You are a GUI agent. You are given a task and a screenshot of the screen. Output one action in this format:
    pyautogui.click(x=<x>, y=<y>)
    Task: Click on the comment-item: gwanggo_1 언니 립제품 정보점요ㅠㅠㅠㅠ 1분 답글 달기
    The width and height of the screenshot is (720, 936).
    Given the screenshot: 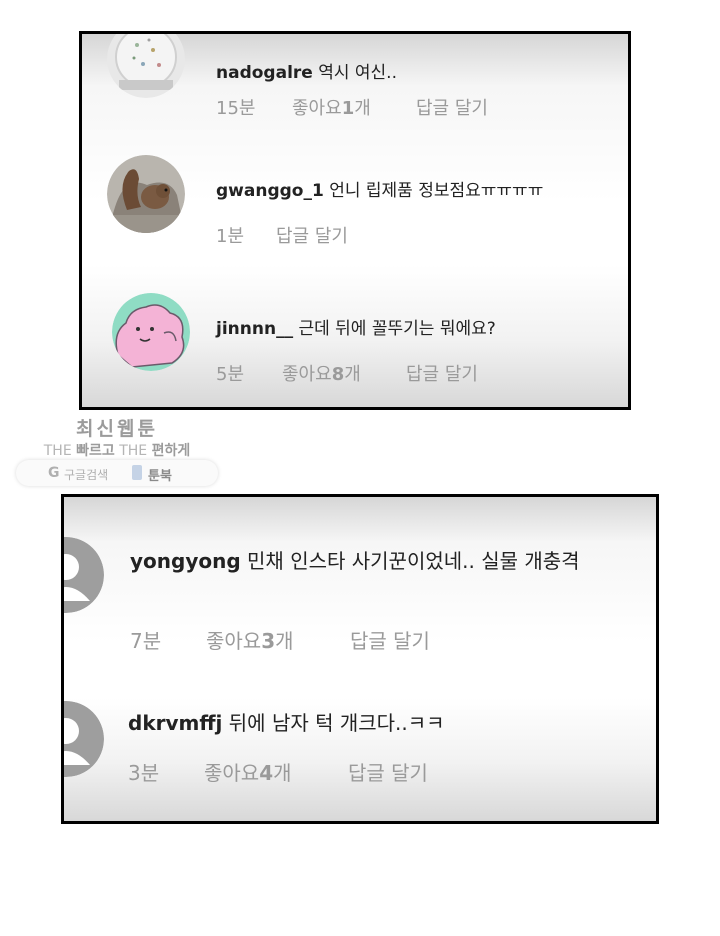 What is the action you would take?
    pyautogui.click(x=355, y=202)
    